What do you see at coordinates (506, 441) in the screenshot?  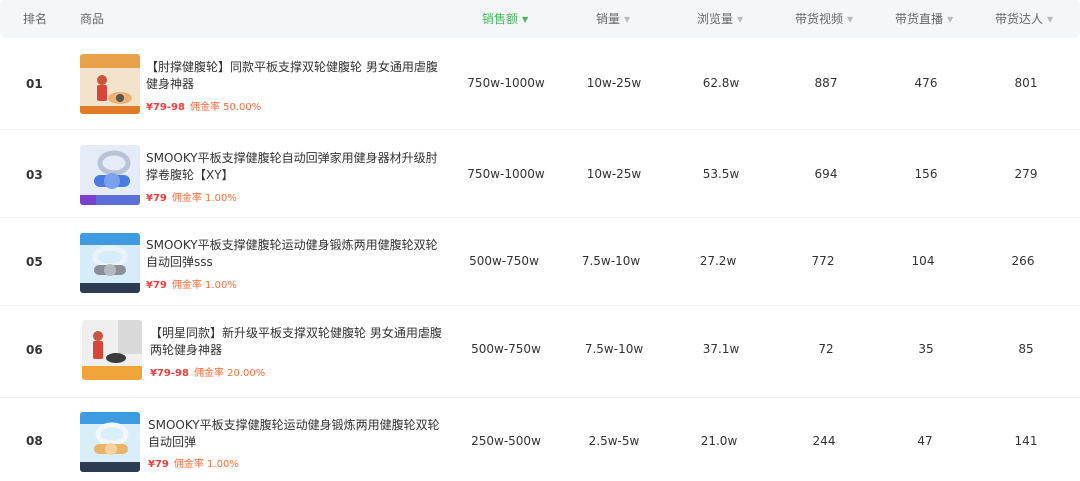 I see `sales-amount: 250w-500w` at bounding box center [506, 441].